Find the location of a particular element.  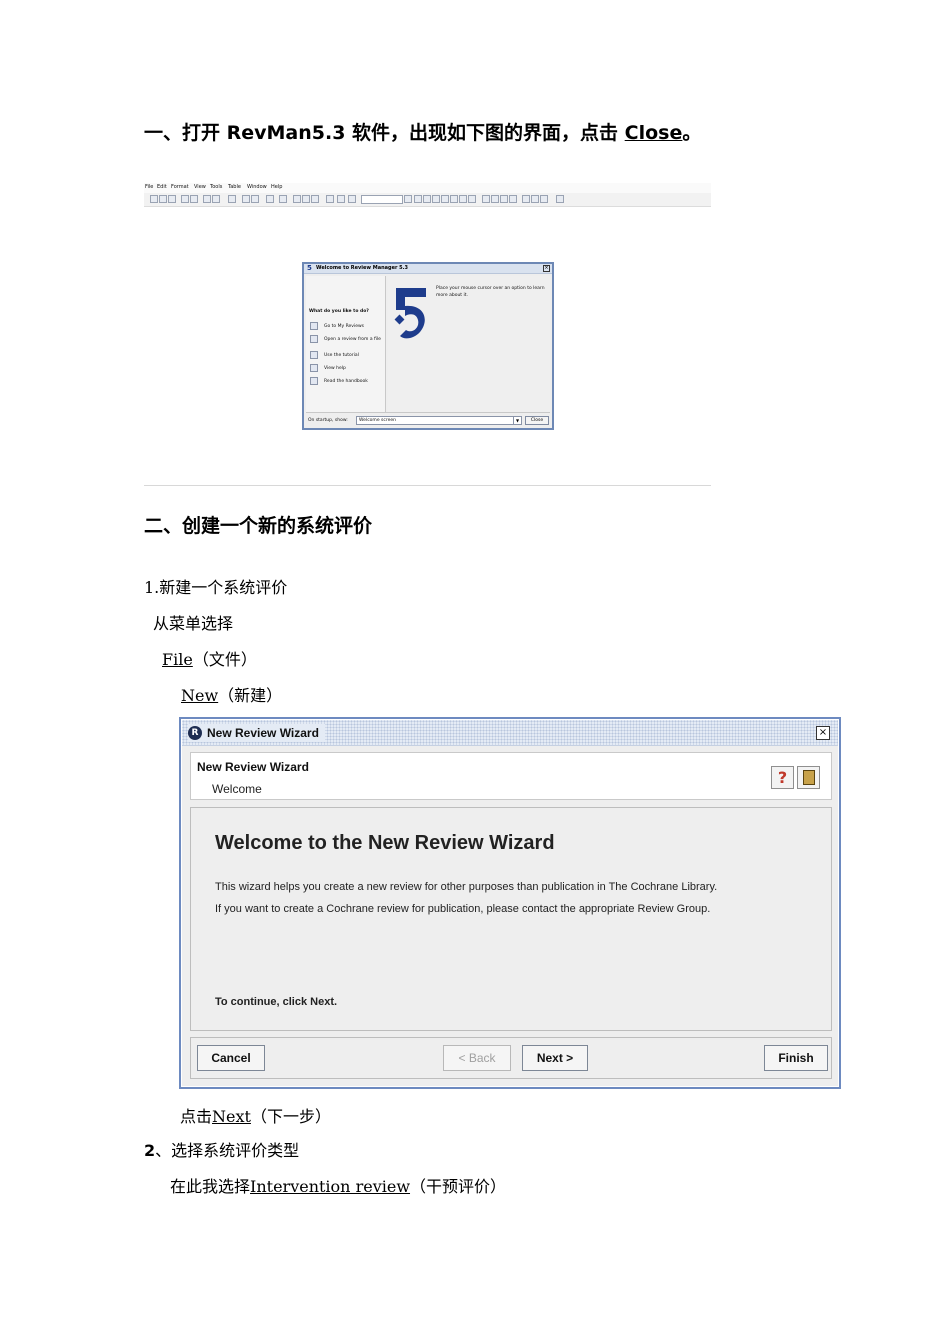

spellcheck-icon is located at coordinates (330, 199).